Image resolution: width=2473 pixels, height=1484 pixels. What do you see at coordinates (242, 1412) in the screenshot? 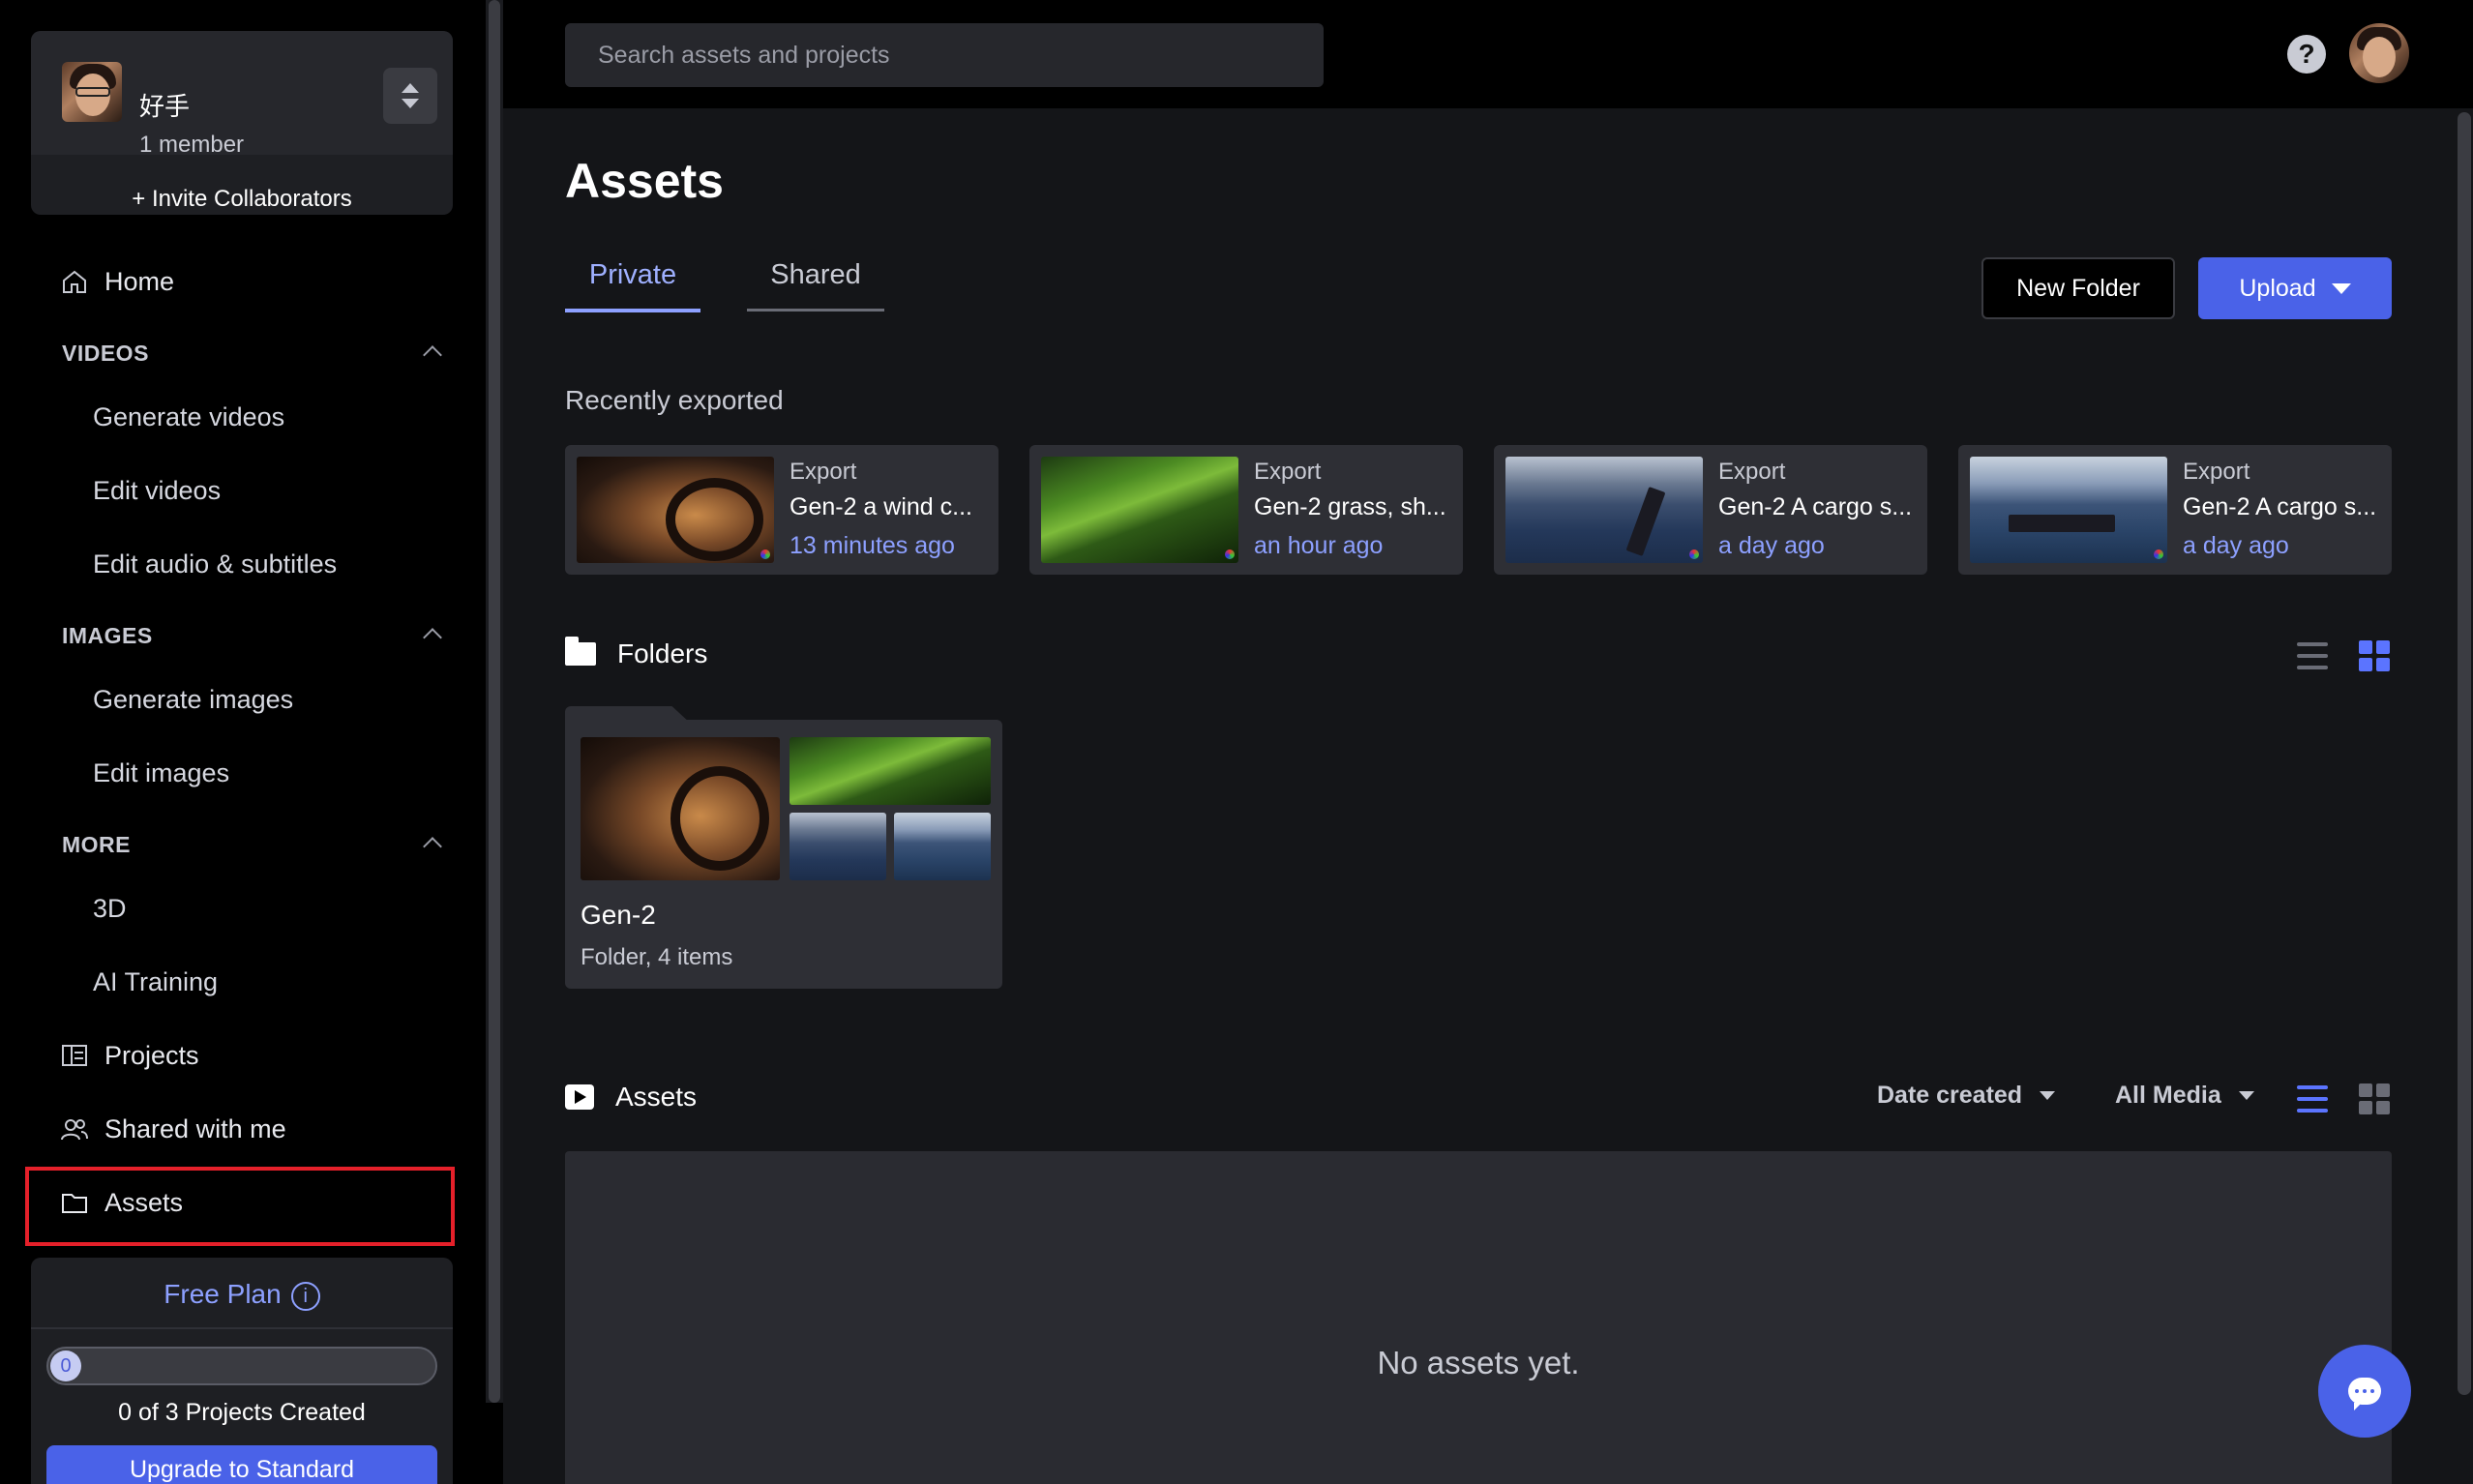
I see `projects-created-count: 0 of 3 Projects Created` at bounding box center [242, 1412].